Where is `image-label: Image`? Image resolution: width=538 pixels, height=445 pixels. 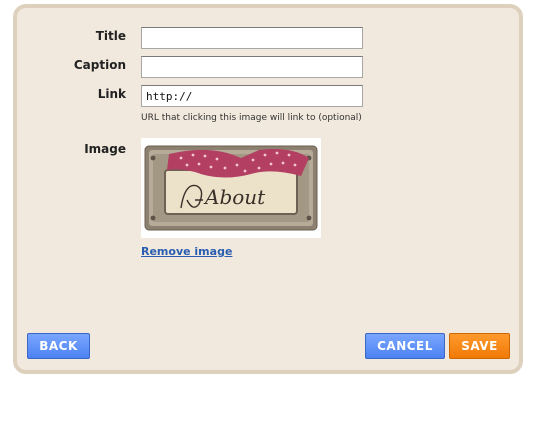
image-label: Image is located at coordinates (105, 149).